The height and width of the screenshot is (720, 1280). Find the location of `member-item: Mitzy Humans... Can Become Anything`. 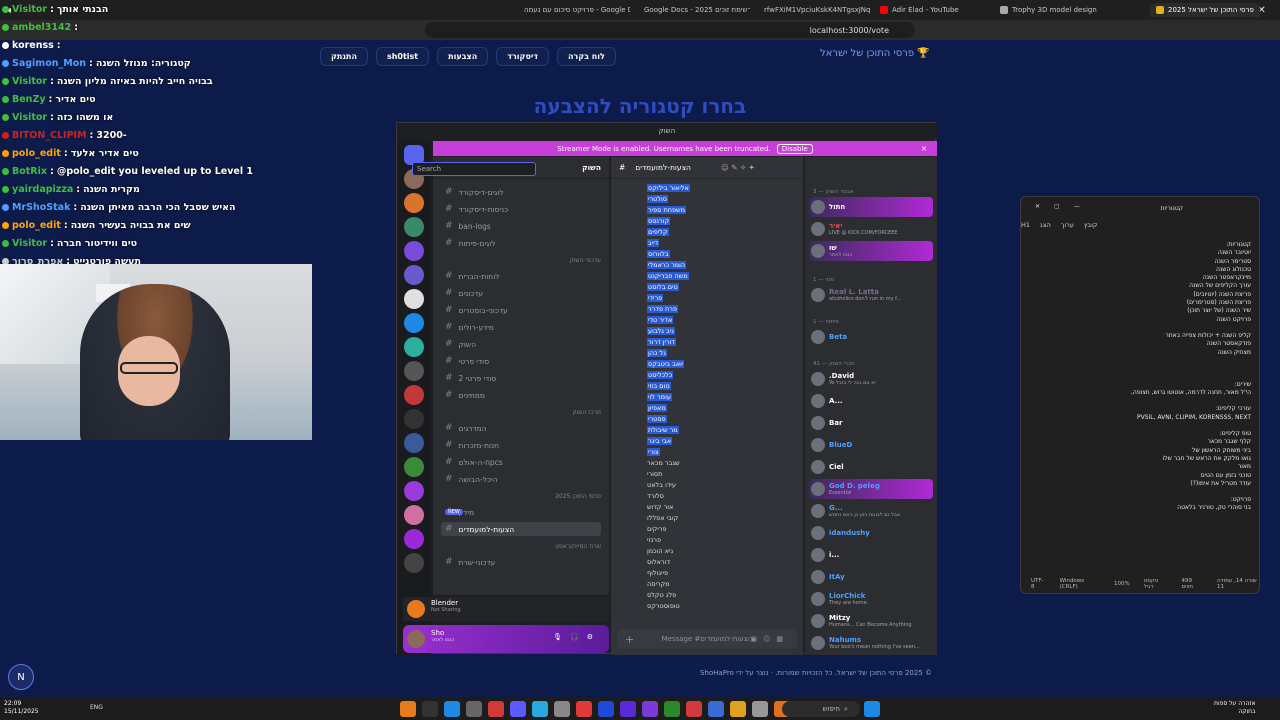

member-item: Mitzy Humans... Can Become Anything is located at coordinates (871, 621).